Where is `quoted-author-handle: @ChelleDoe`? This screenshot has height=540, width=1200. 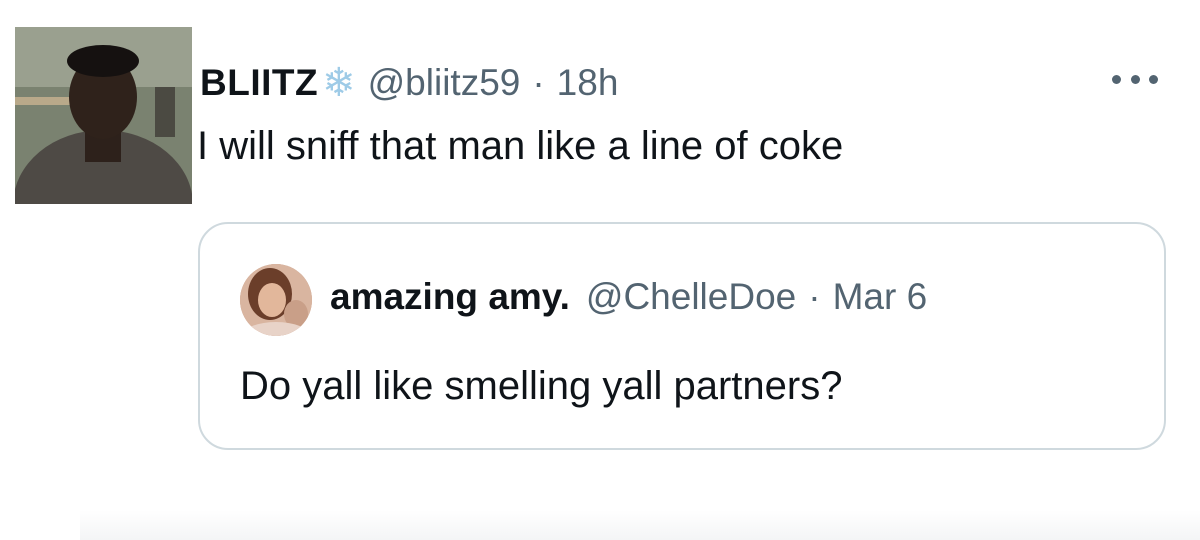
quoted-author-handle: @ChelleDoe is located at coordinates (691, 297).